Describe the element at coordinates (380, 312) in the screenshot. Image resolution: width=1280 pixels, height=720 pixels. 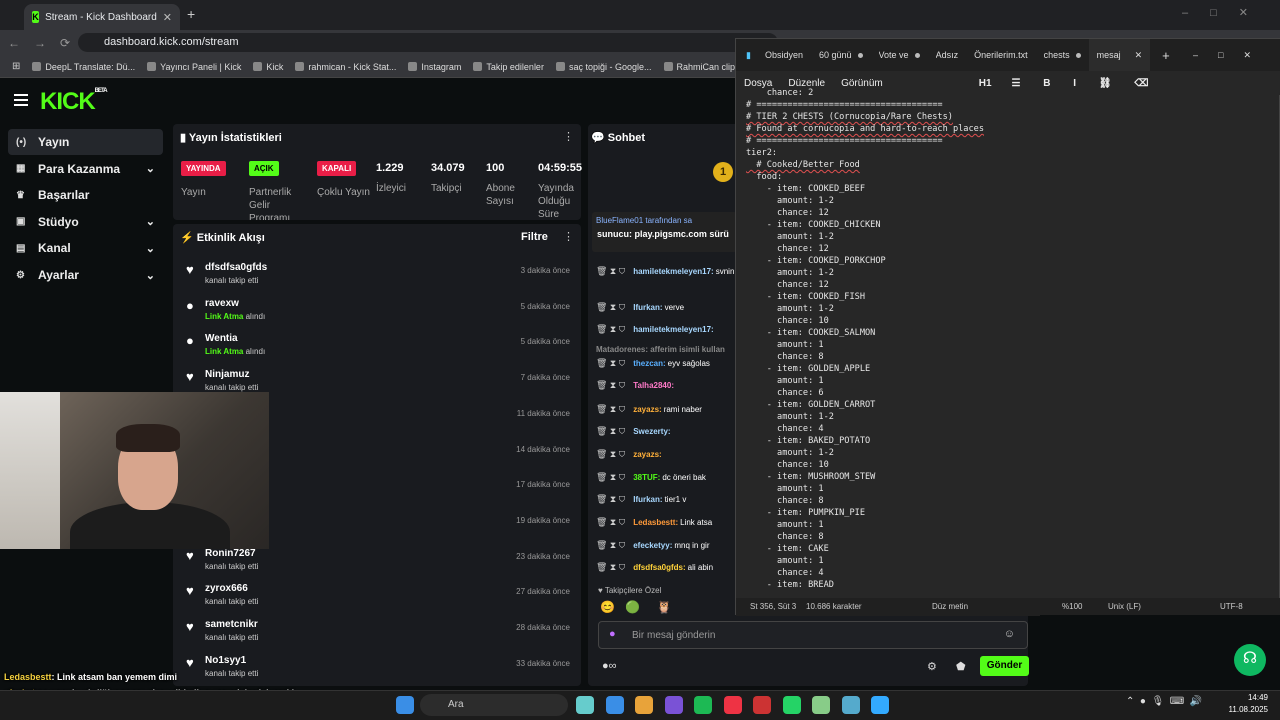
I see `activity-item: ● ravexw Link Atma alındı 5 dakika önce` at that location.